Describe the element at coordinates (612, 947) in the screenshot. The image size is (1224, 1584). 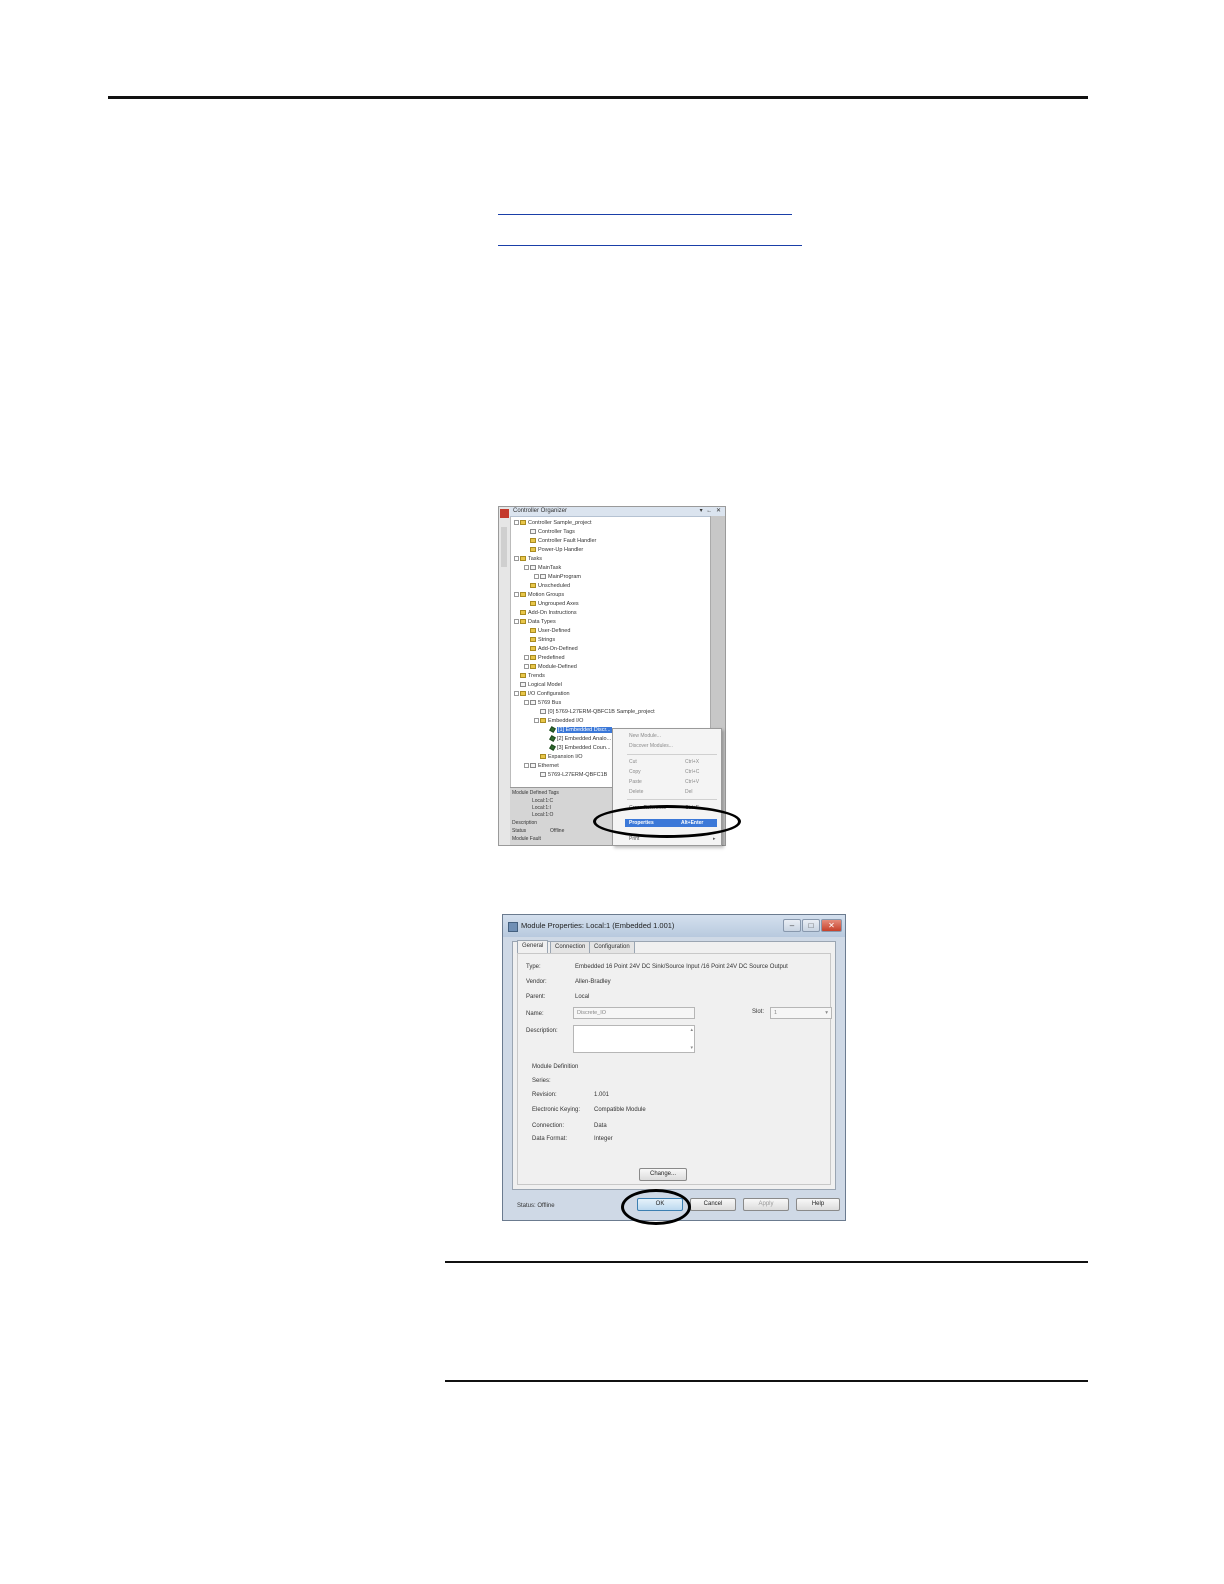
I see `tab-configuration: Configuration` at that location.